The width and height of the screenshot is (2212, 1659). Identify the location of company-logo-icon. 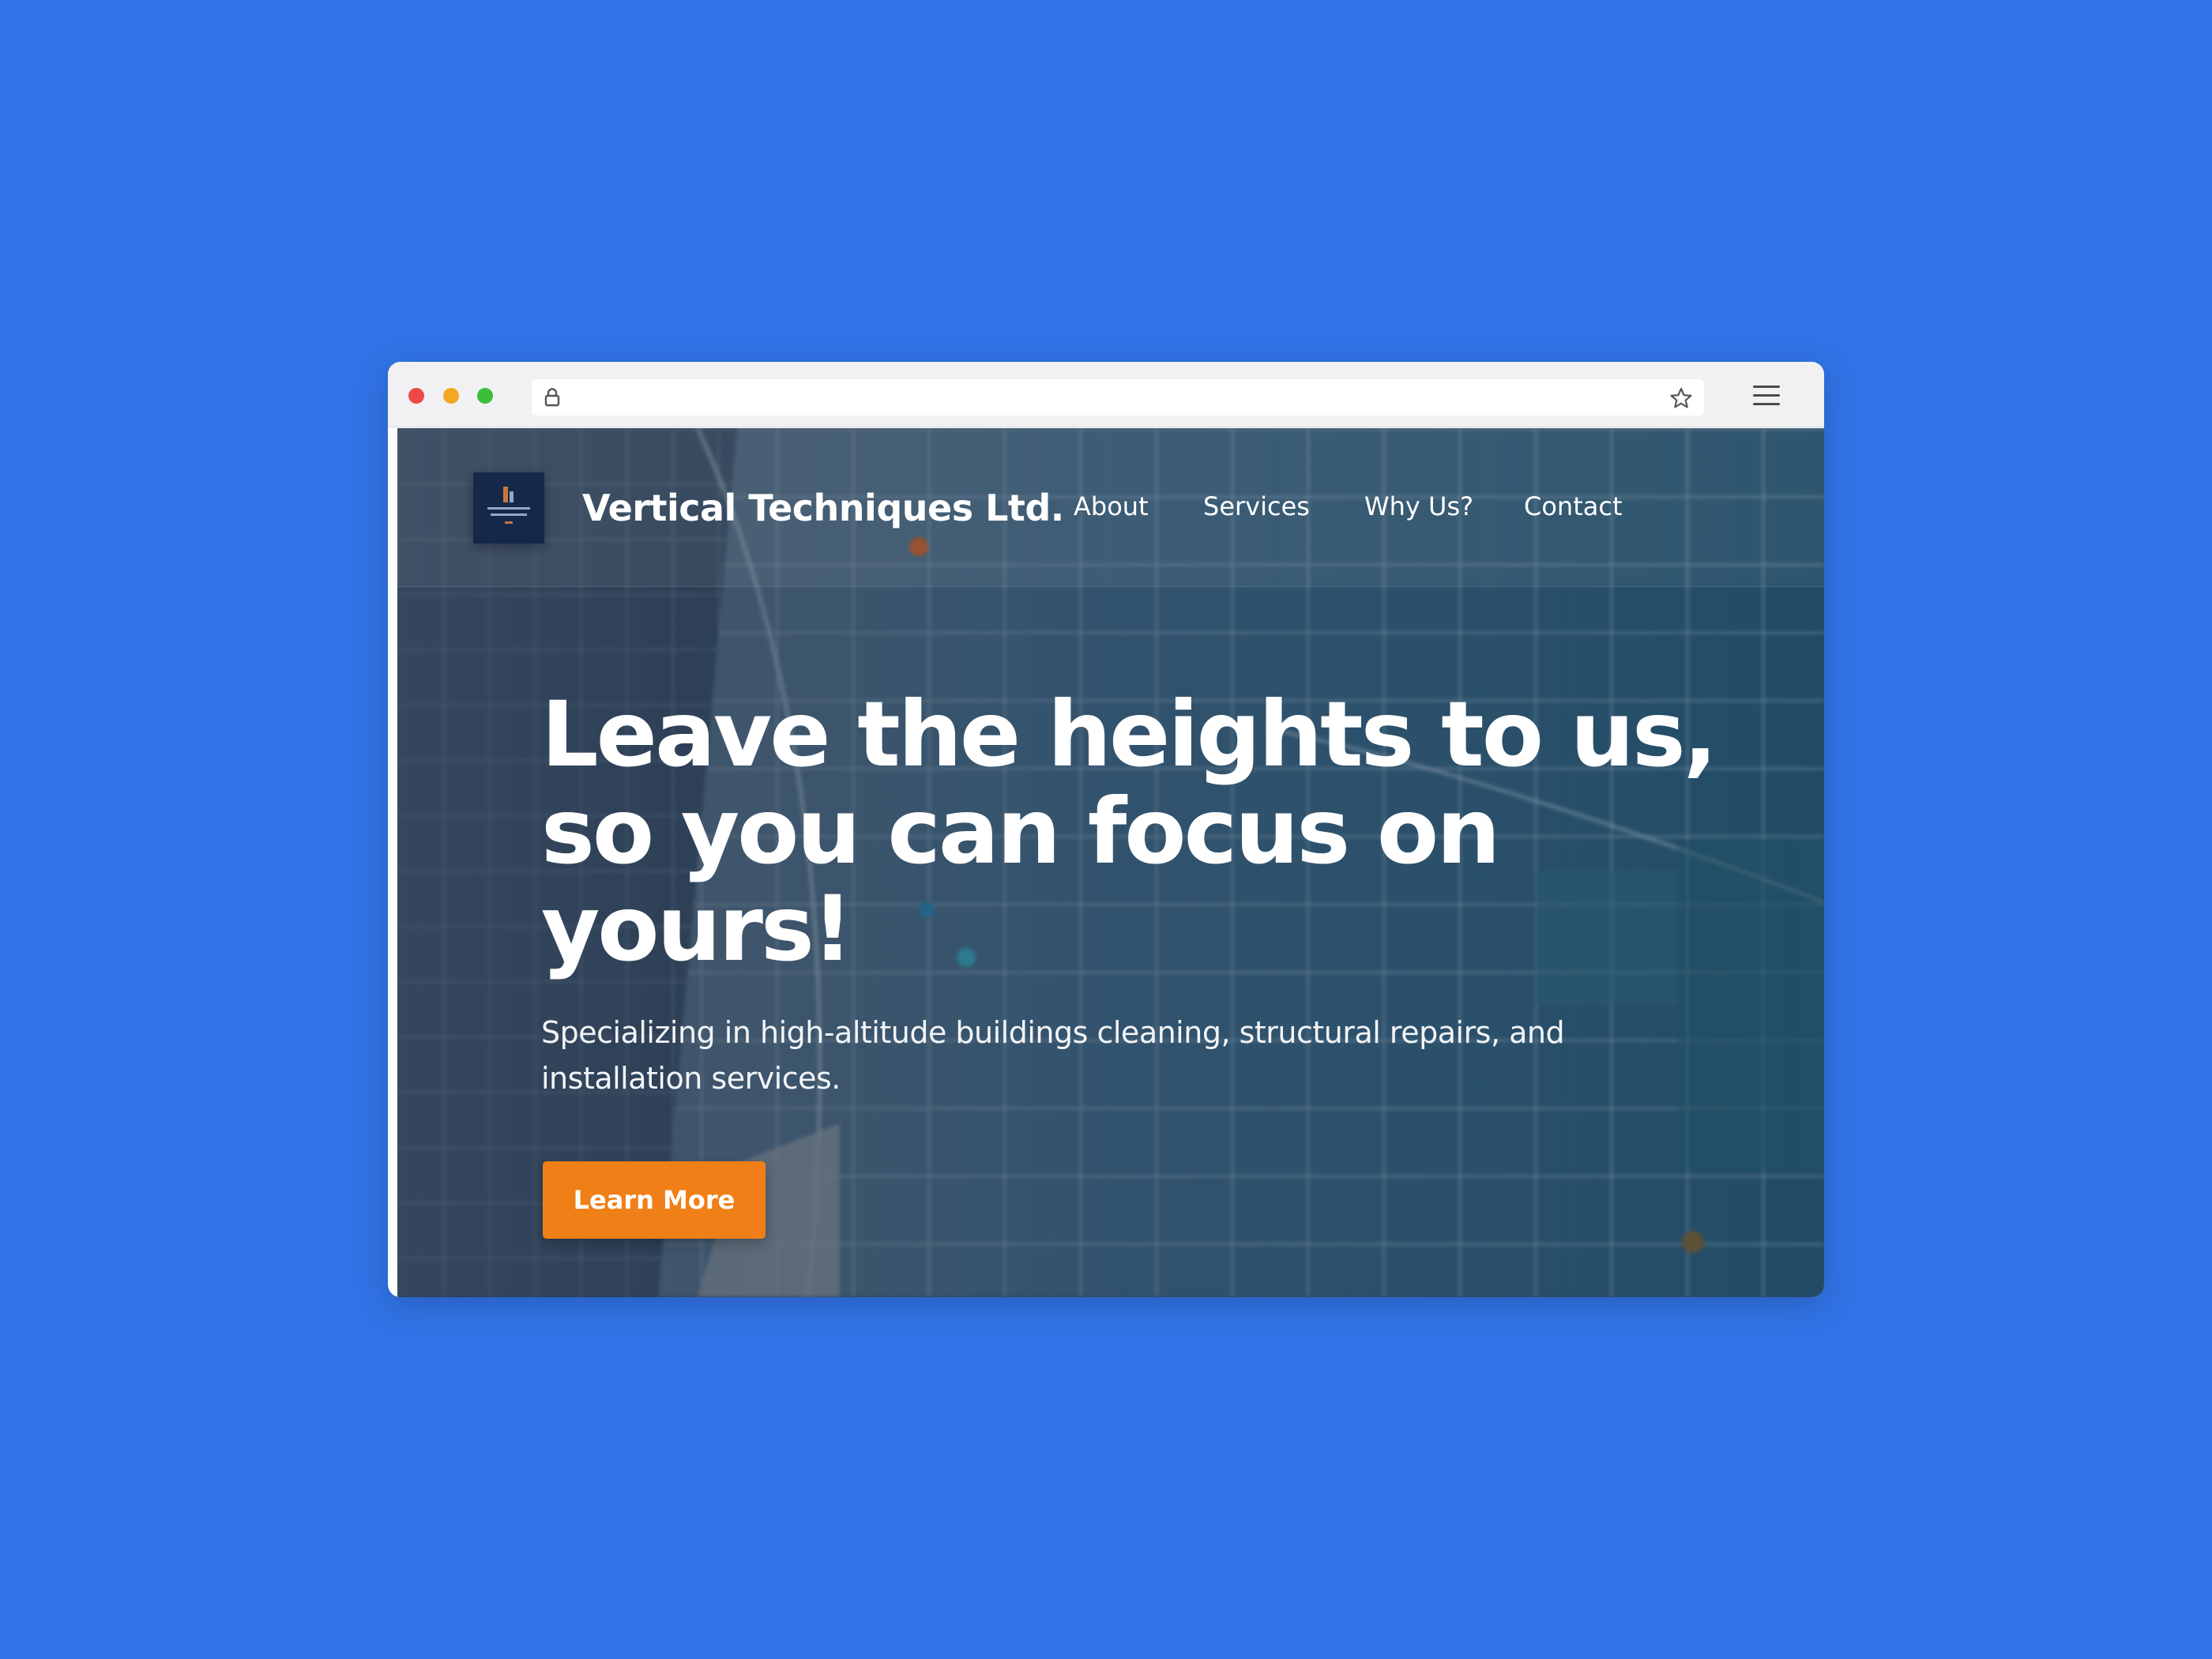
(509, 508).